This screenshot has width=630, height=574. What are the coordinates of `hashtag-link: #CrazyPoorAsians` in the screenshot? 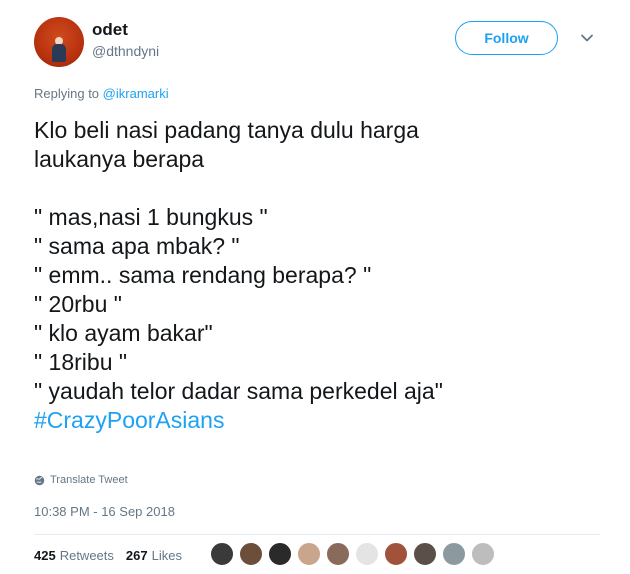 It's located at (238, 420).